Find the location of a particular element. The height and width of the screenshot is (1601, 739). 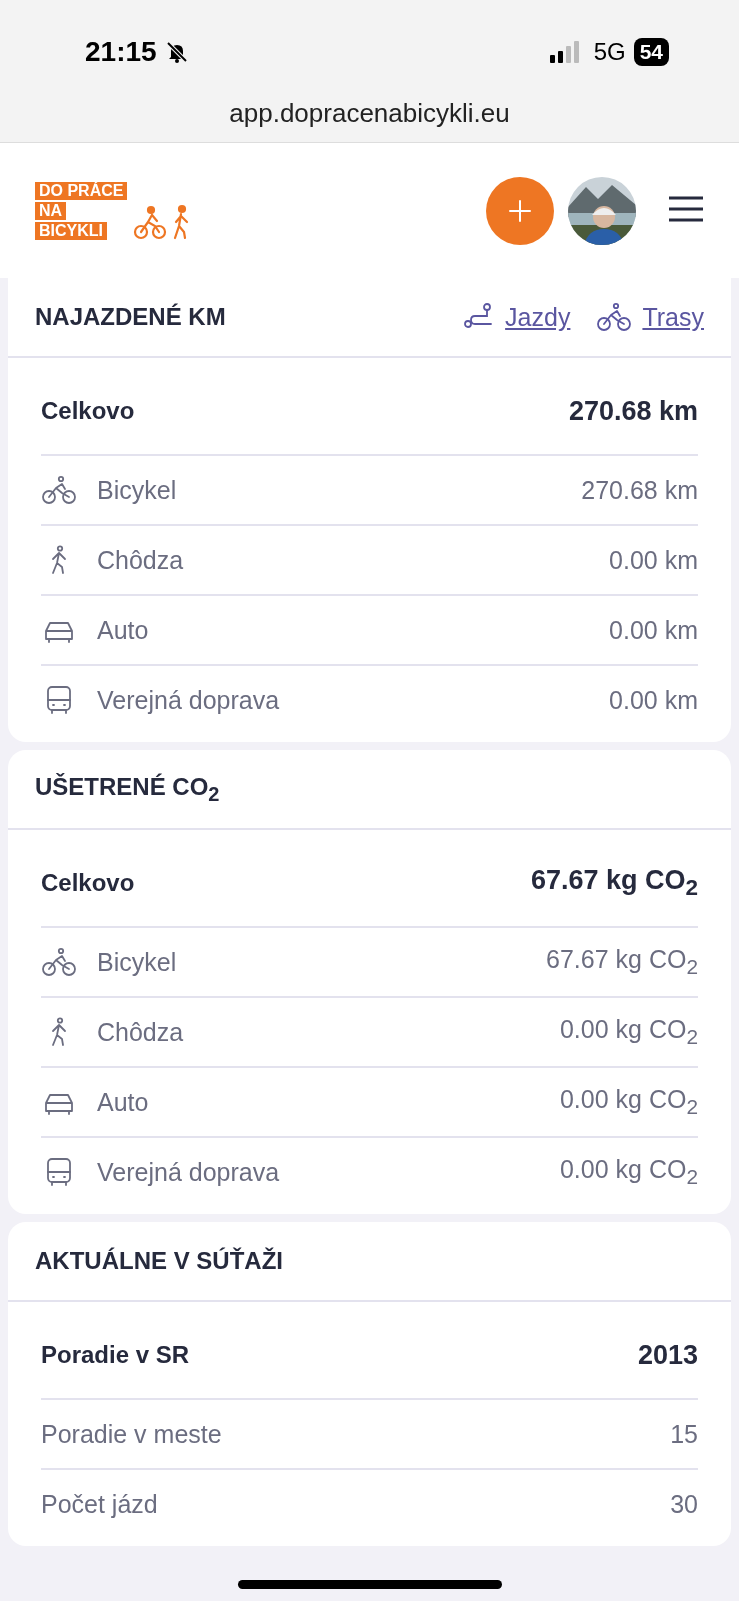

row-label: Poradie v meste is located at coordinates (132, 1434).